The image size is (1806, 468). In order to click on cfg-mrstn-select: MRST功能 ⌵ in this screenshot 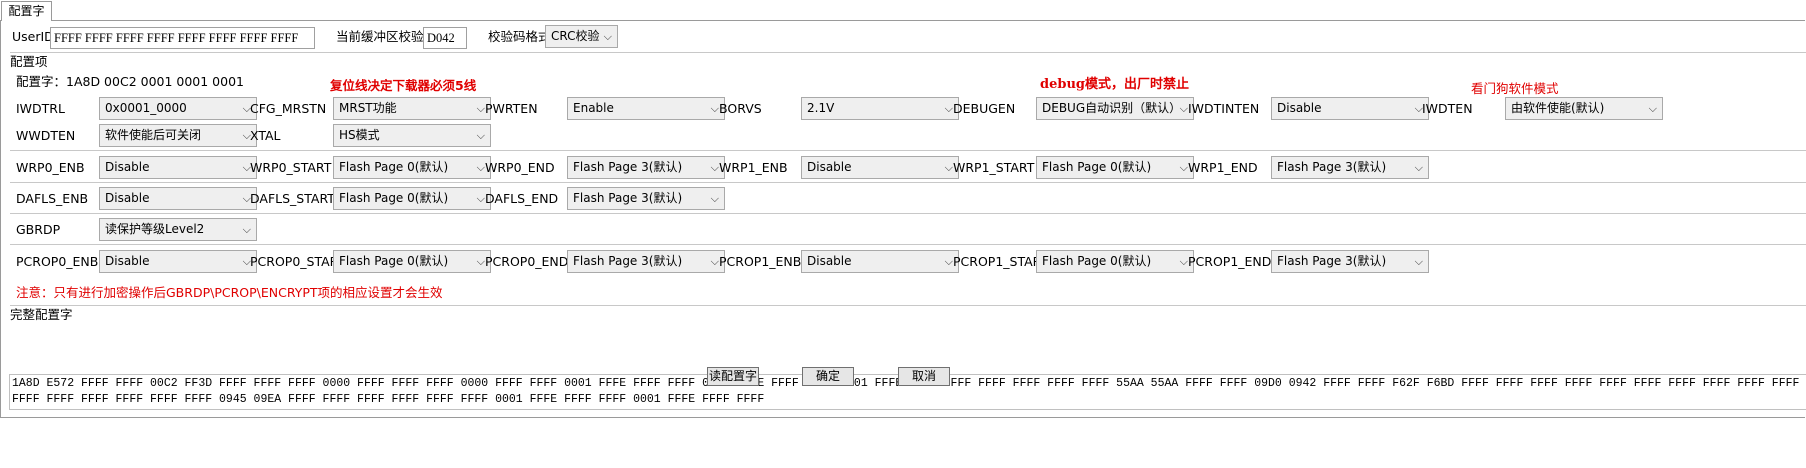, I will do `click(412, 108)`.